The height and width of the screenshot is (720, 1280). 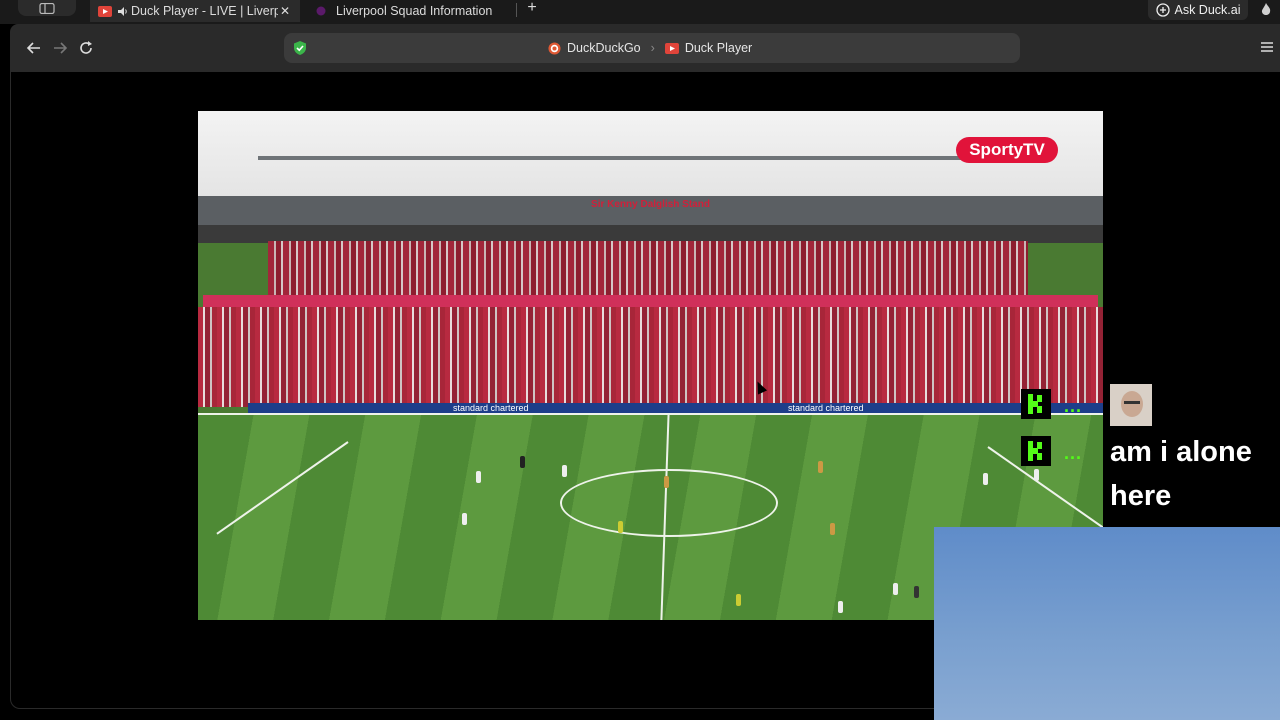 I want to click on youtube-favicon-icon, so click(x=105, y=11).